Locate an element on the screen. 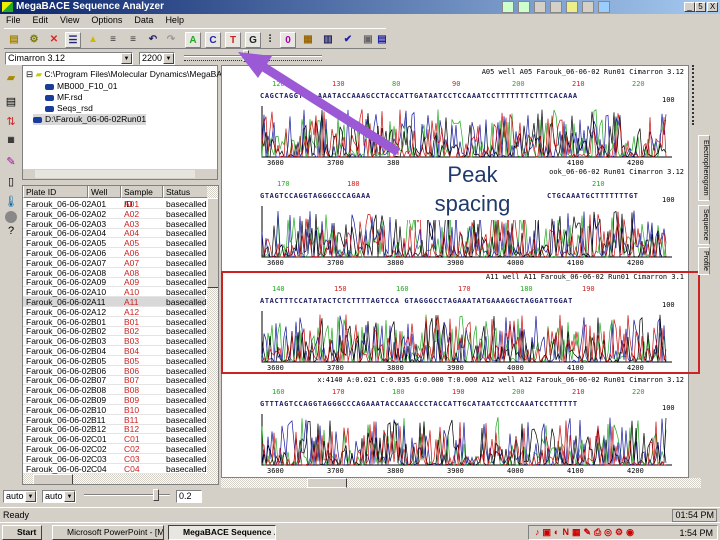  auto-combo-1: auto ▼ is located at coordinates (20, 496).